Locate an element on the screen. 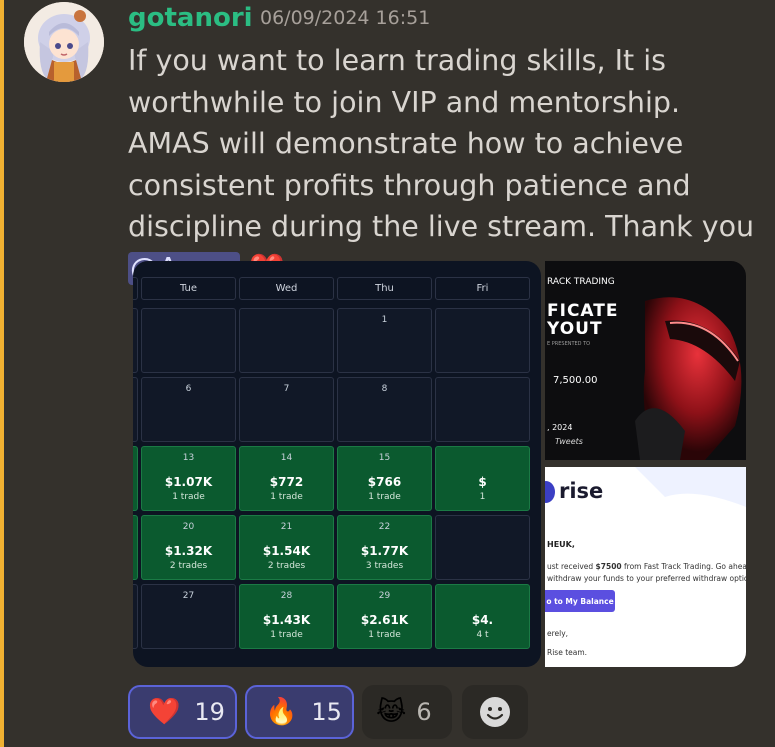 The height and width of the screenshot is (747, 775). calendar-day-cell: 5 is located at coordinates (135, 409).